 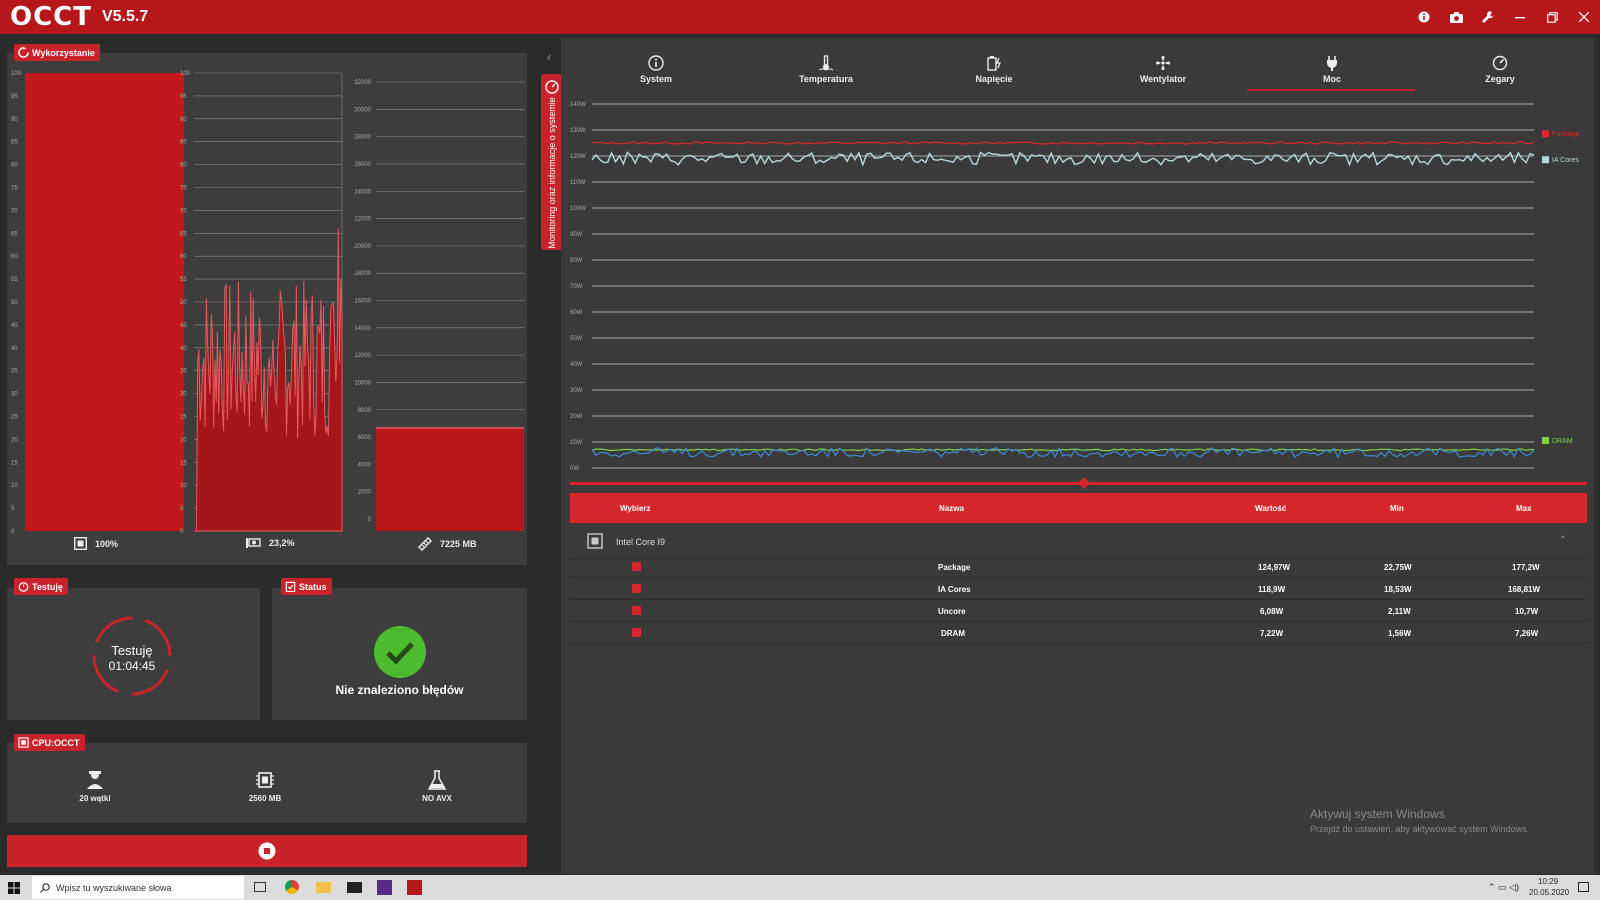 What do you see at coordinates (114, 887) in the screenshot?
I see `search-placeholder: Wpisz tu wyszukiwane słowa` at bounding box center [114, 887].